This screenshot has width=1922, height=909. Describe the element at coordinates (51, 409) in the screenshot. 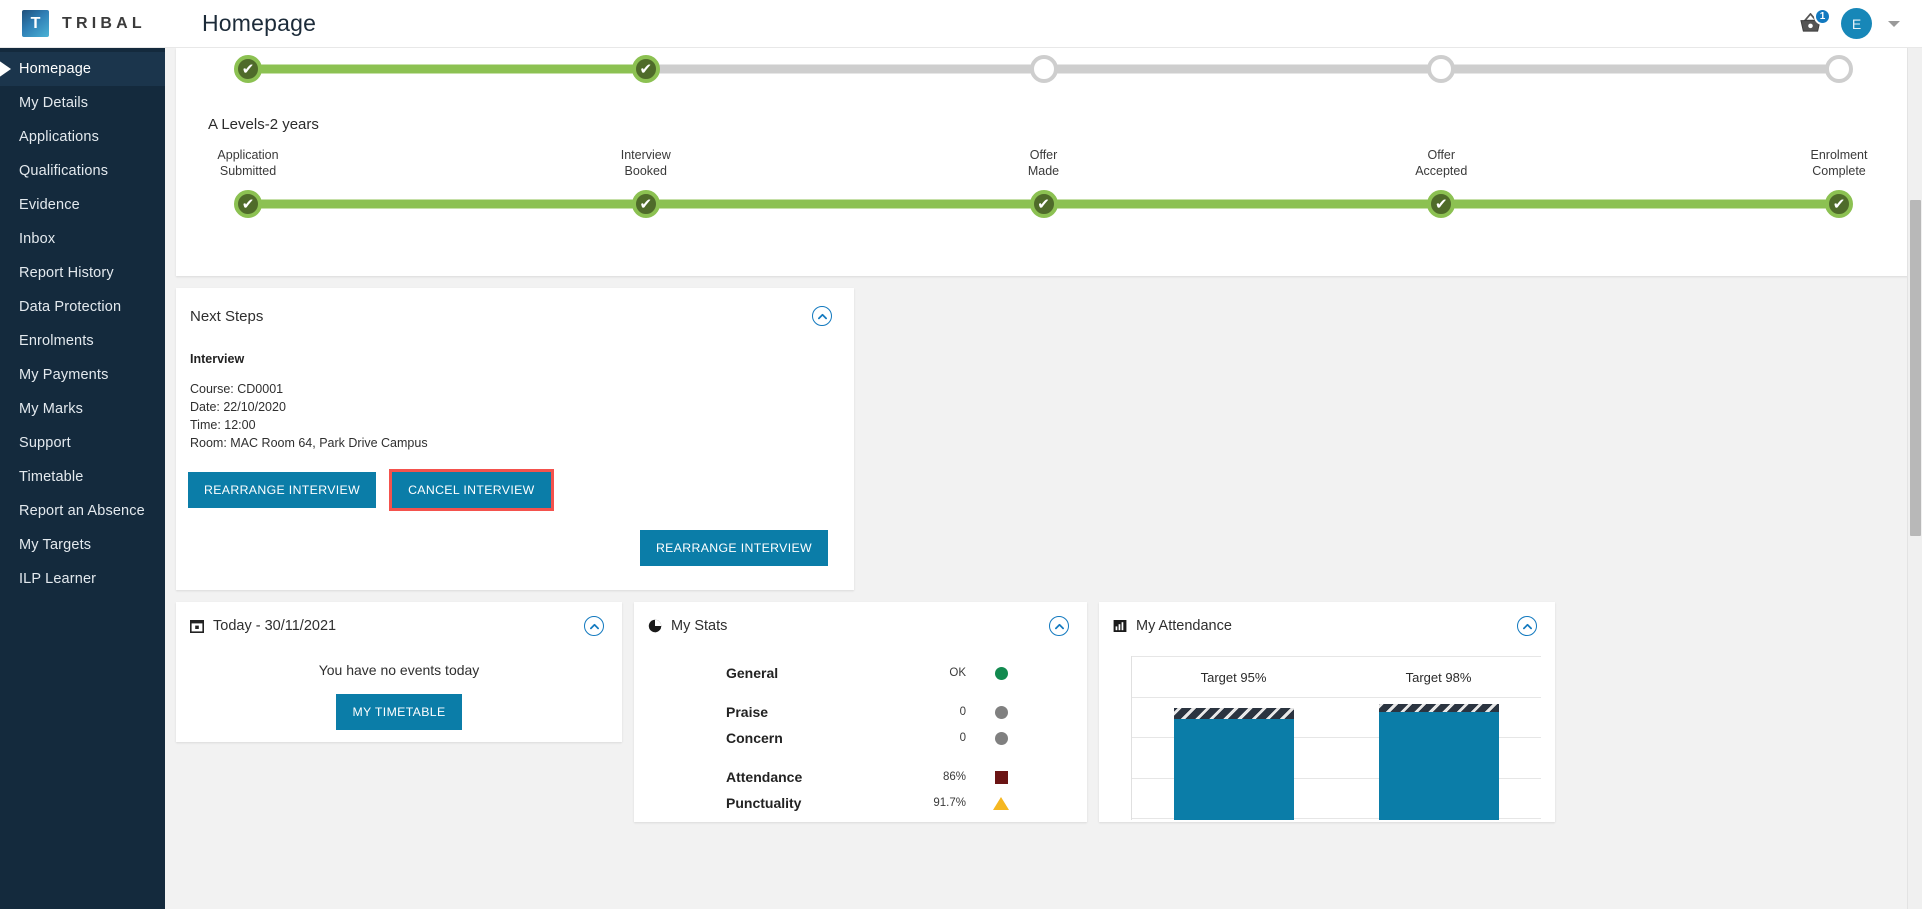

I see `sidebar-item-label: My Marks` at that location.